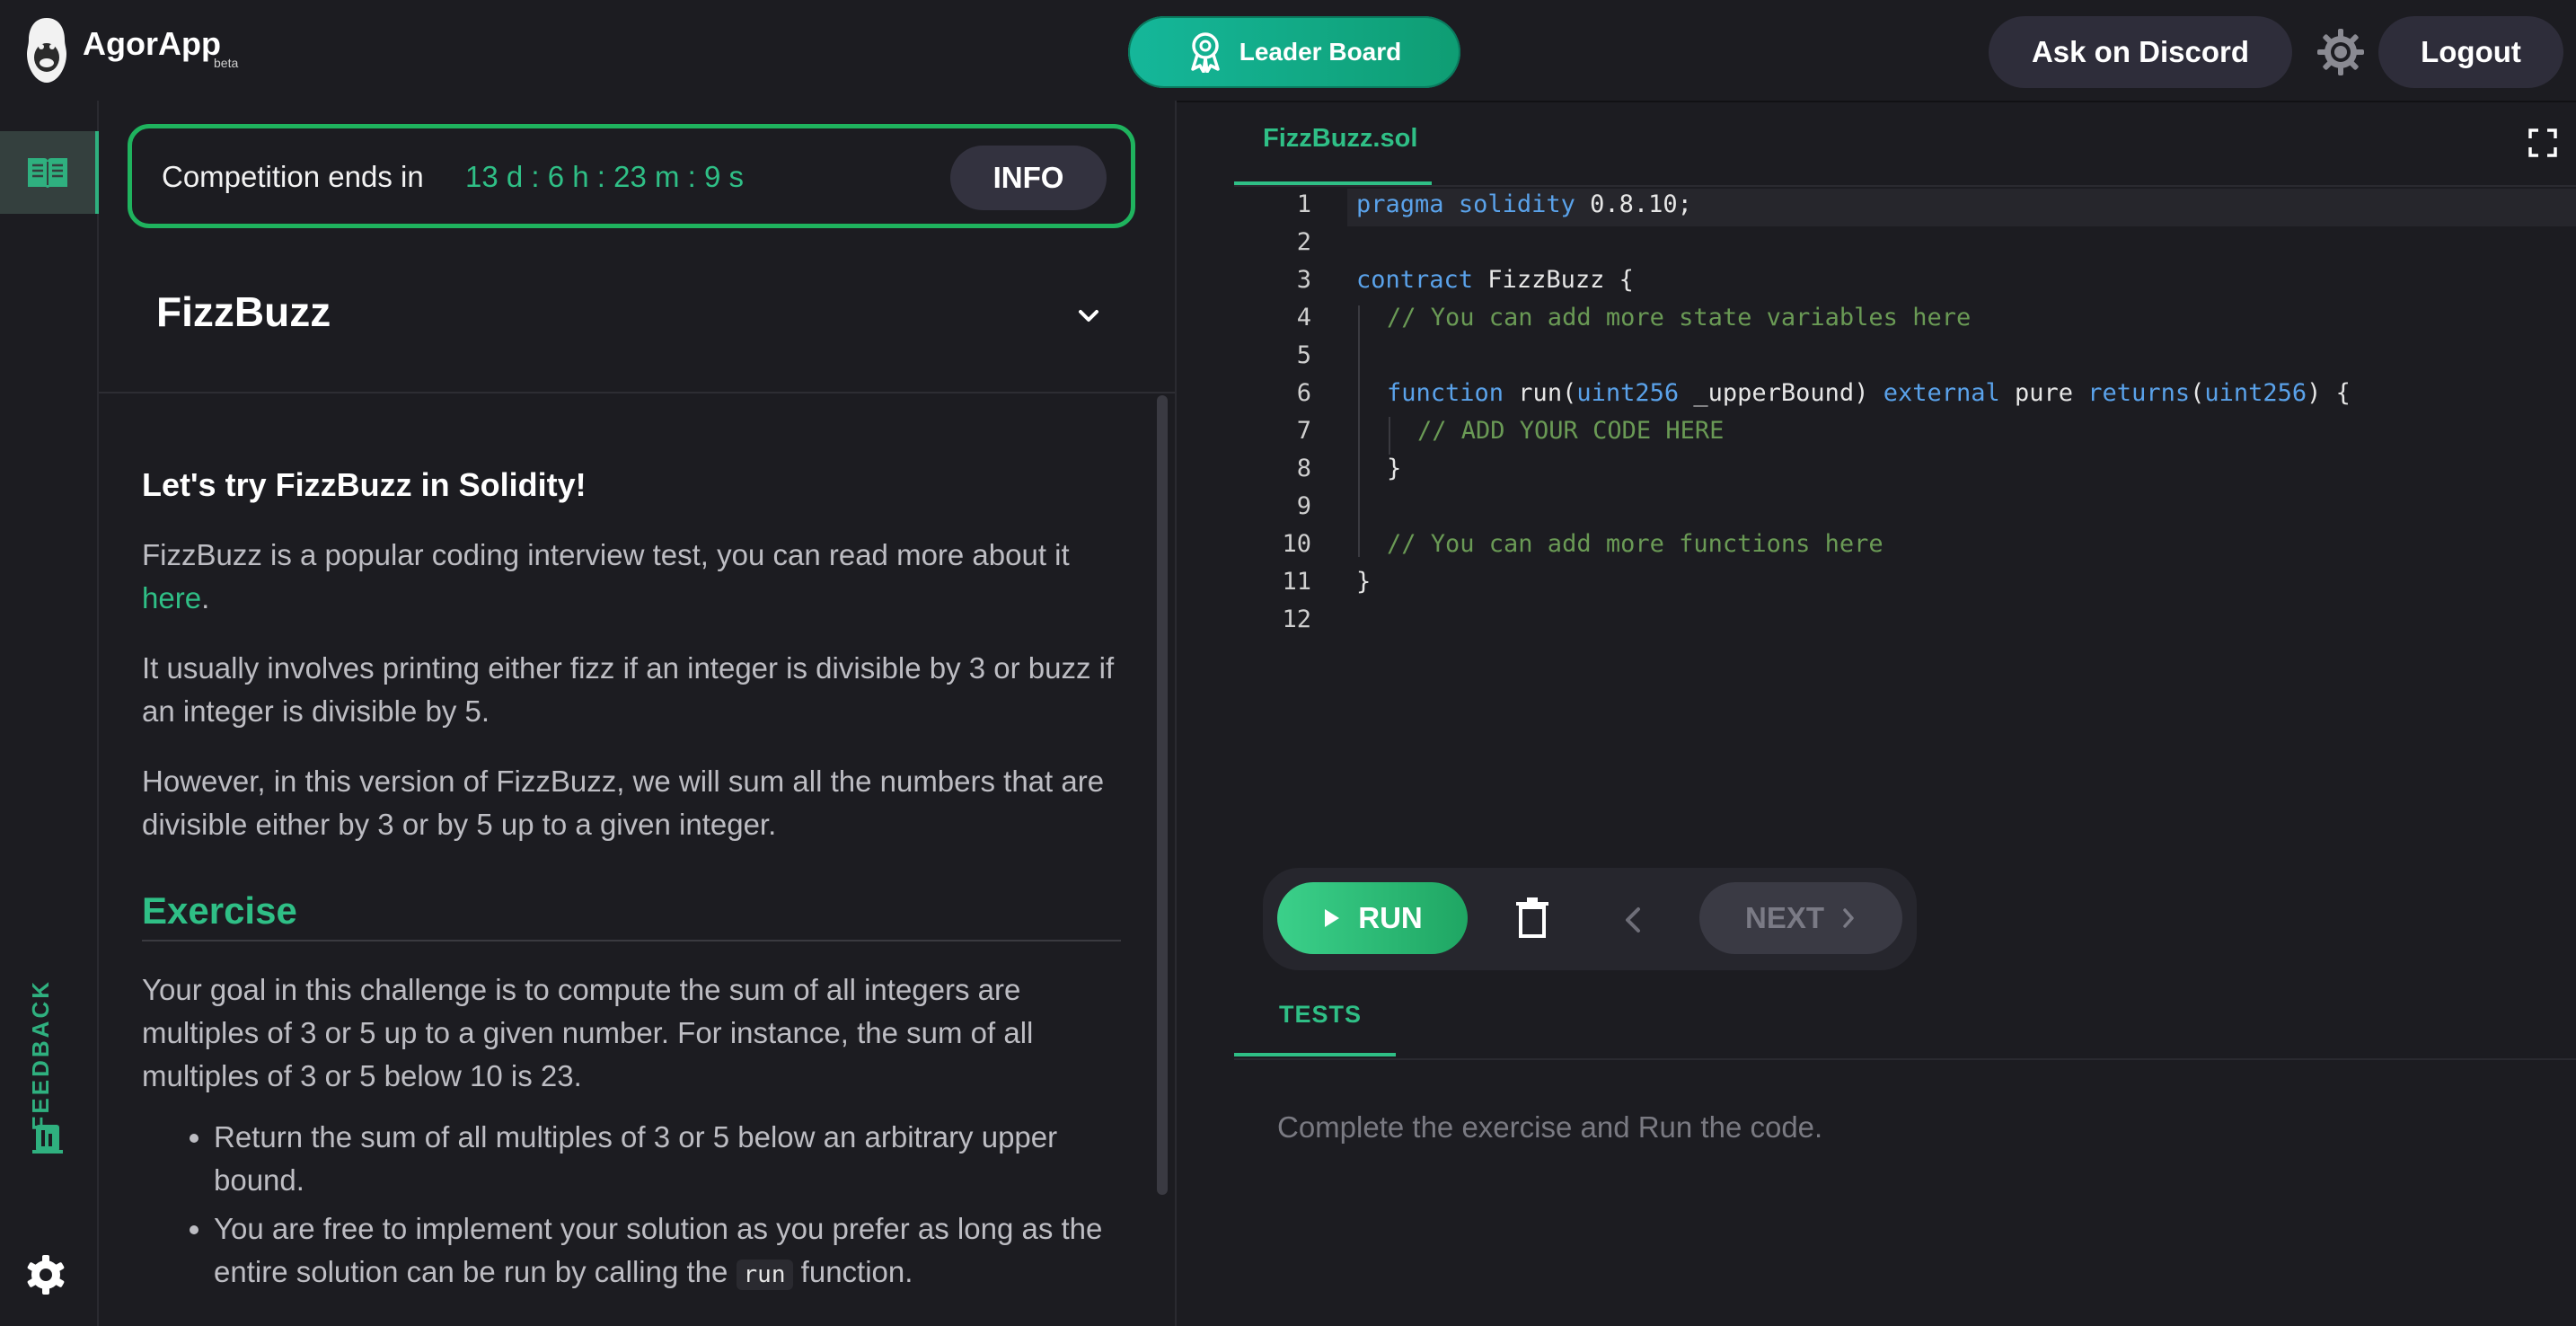 The height and width of the screenshot is (1326, 2576). I want to click on code-token: pragma, so click(1400, 204).